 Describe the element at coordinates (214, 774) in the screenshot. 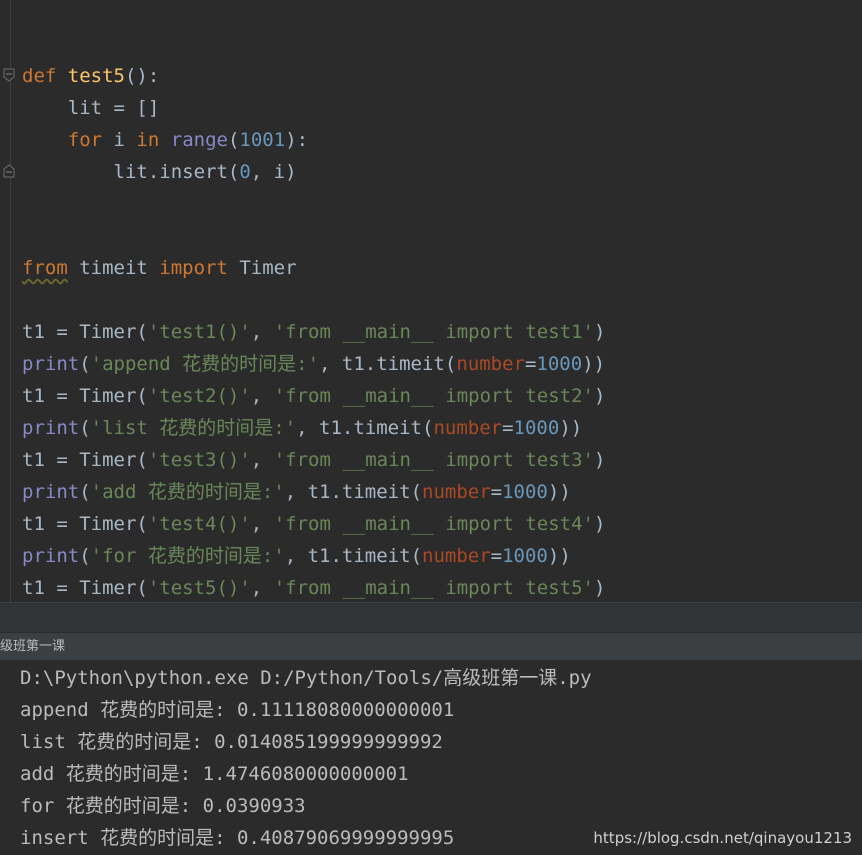

I see `console-line: add 花费的时间是: 1.4746080000000001` at that location.